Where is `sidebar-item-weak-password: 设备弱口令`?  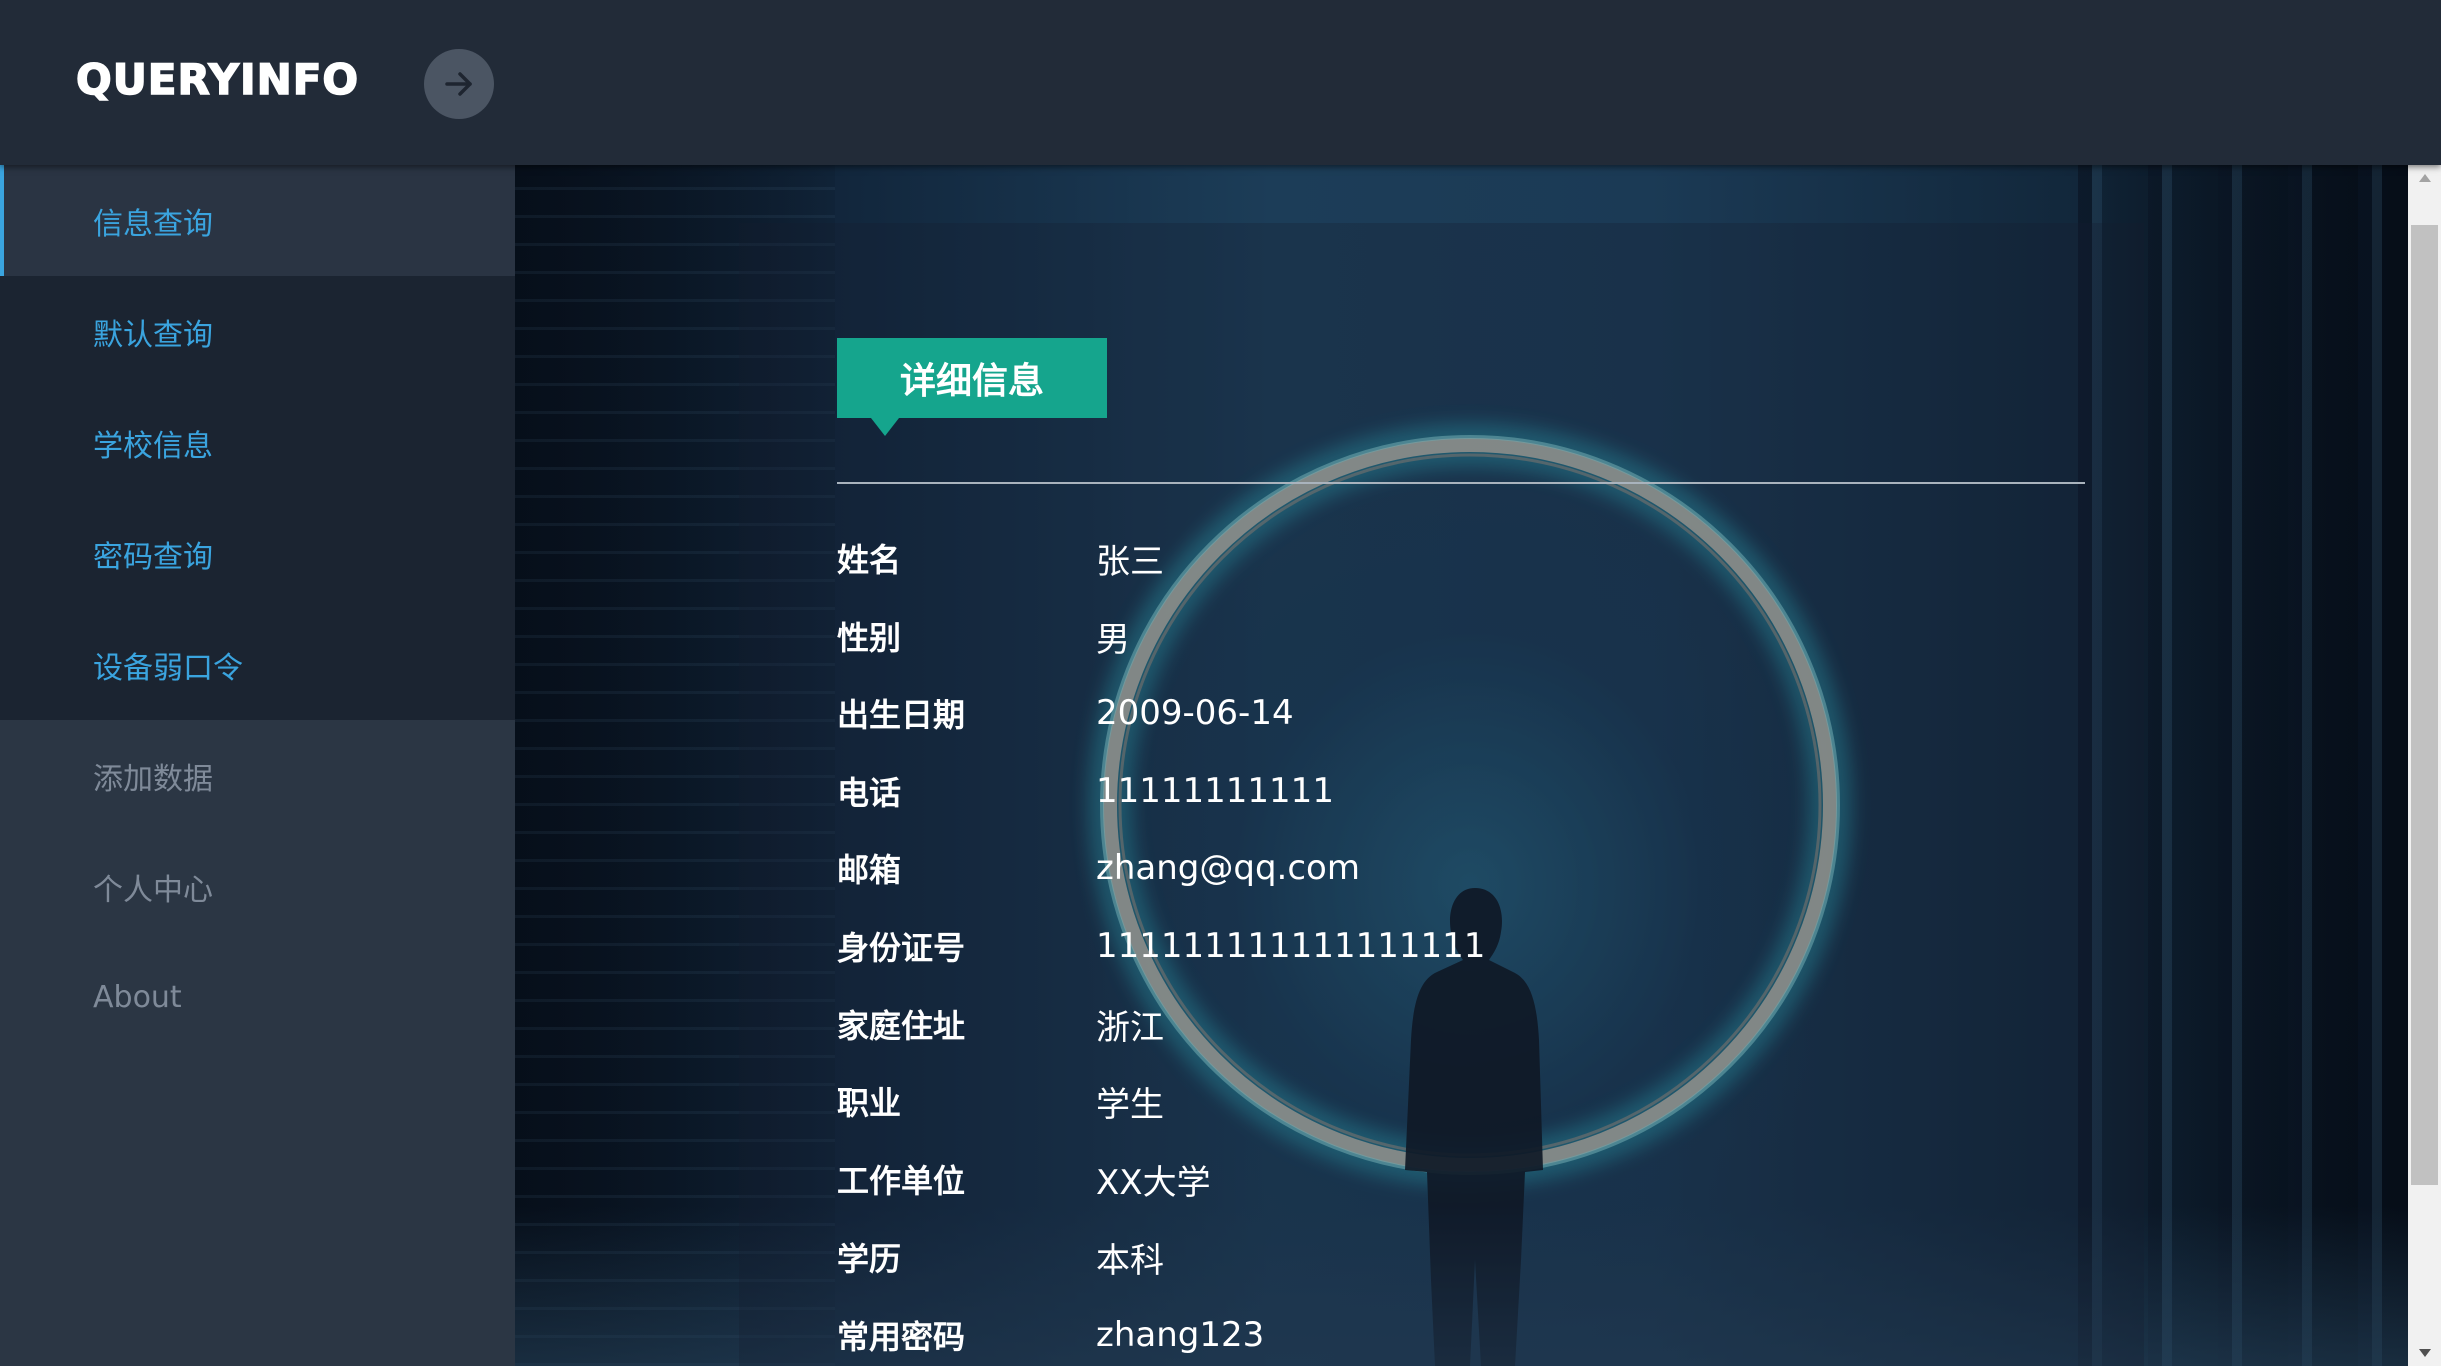 sidebar-item-weak-password: 设备弱口令 is located at coordinates (257, 664).